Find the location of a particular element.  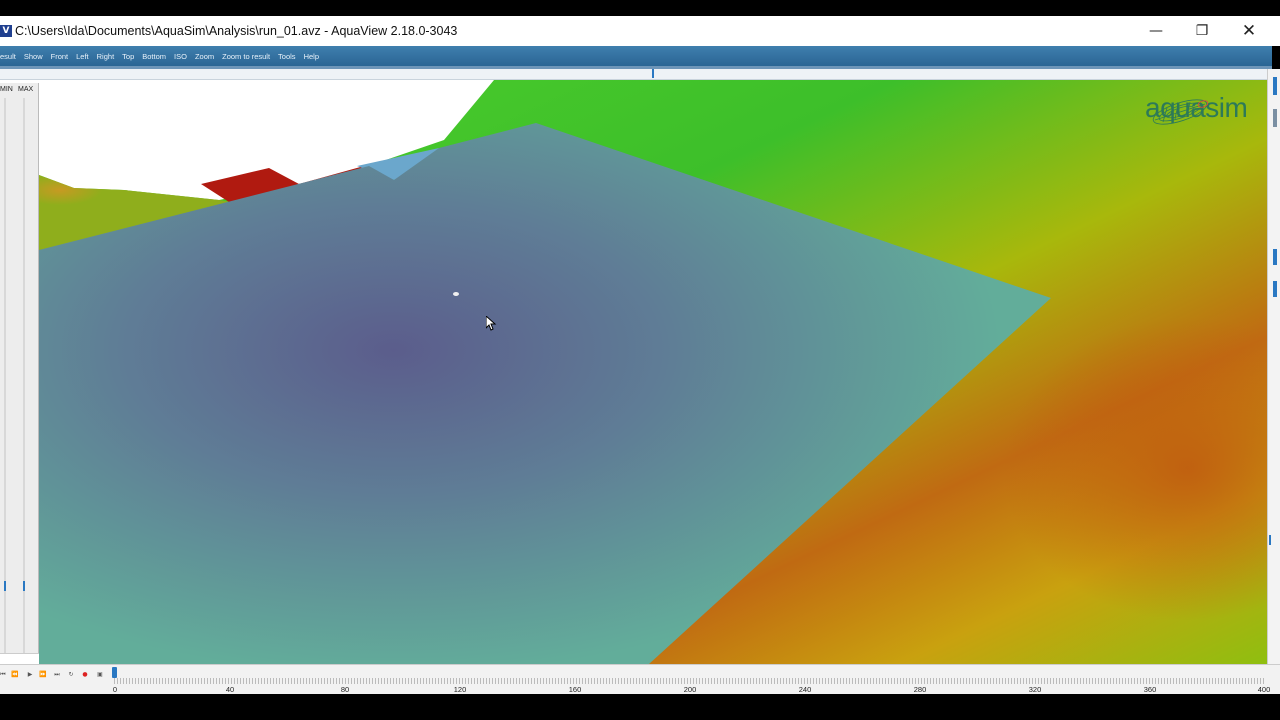

menu-right: Right is located at coordinates (106, 56).